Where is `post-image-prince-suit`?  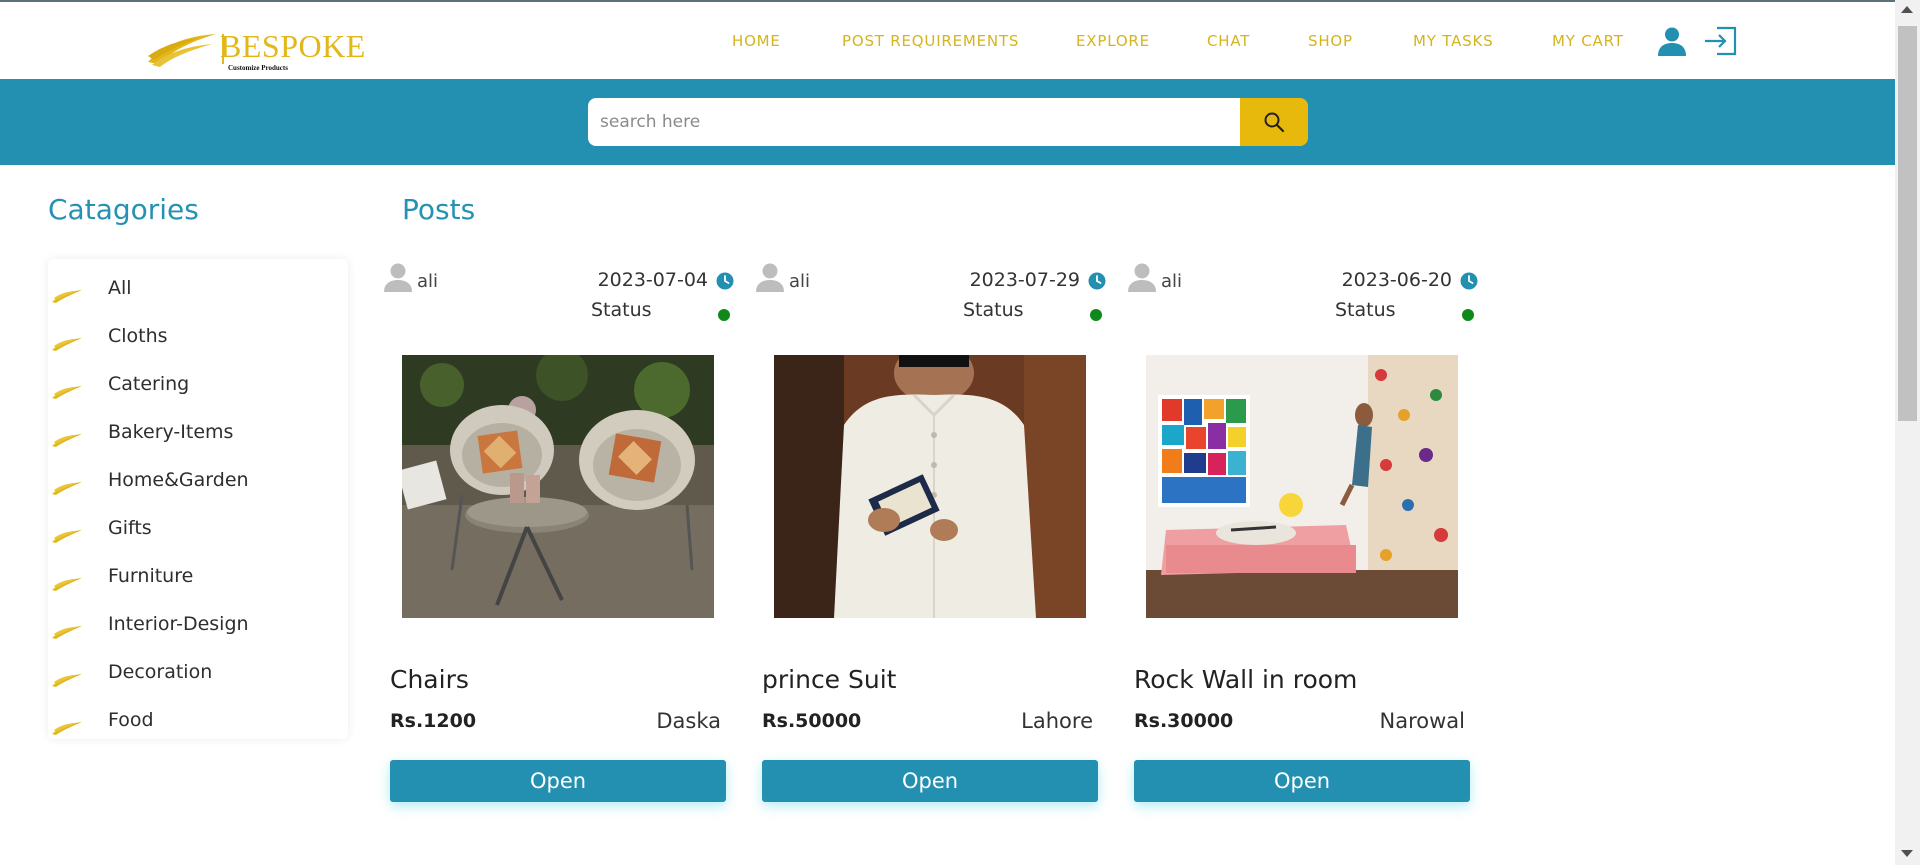
post-image-prince-suit is located at coordinates (930, 486).